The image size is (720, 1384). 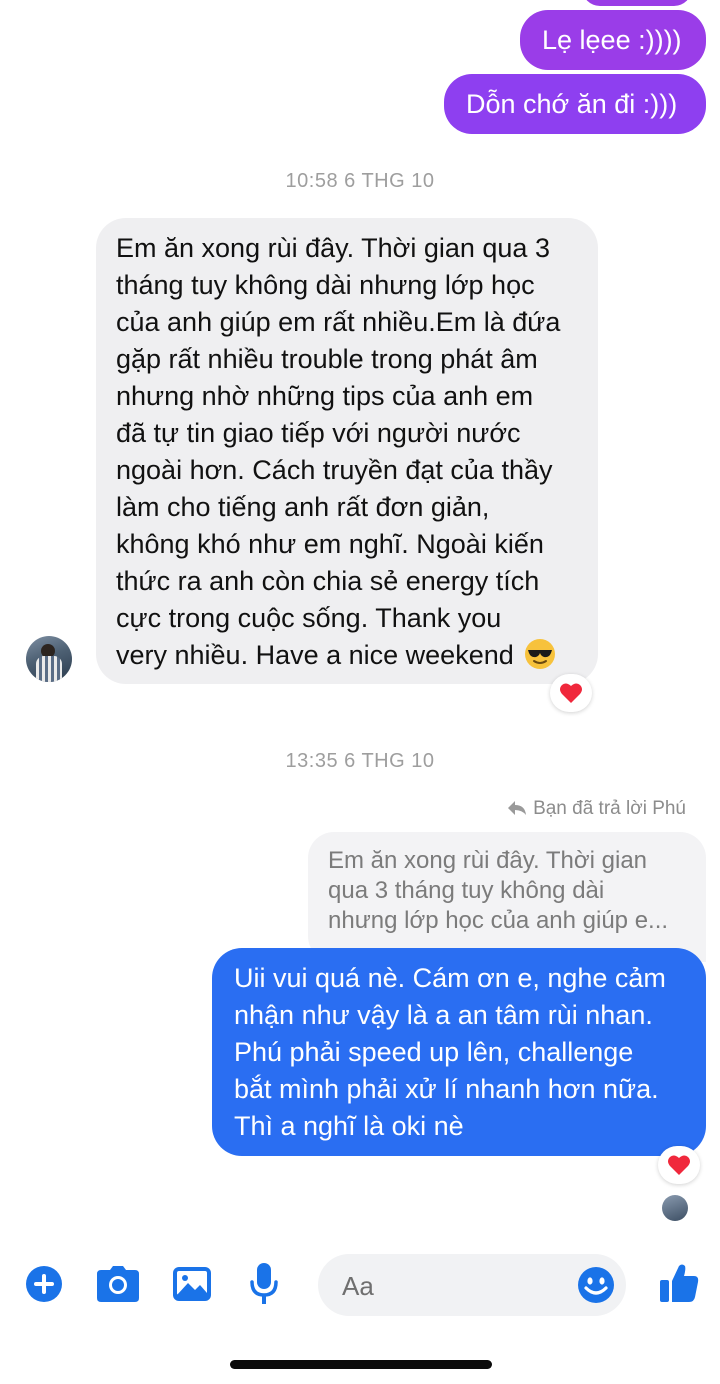 What do you see at coordinates (360, 181) in the screenshot?
I see `timestamp: 10:58 6 THG 10` at bounding box center [360, 181].